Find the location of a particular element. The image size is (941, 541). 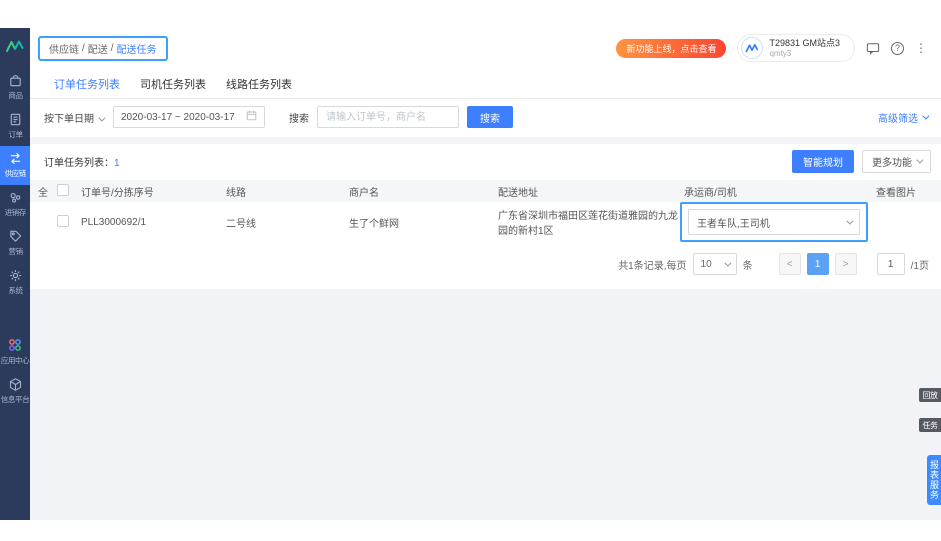

row-merchant: 生了个鲜网 is located at coordinates (374, 224).